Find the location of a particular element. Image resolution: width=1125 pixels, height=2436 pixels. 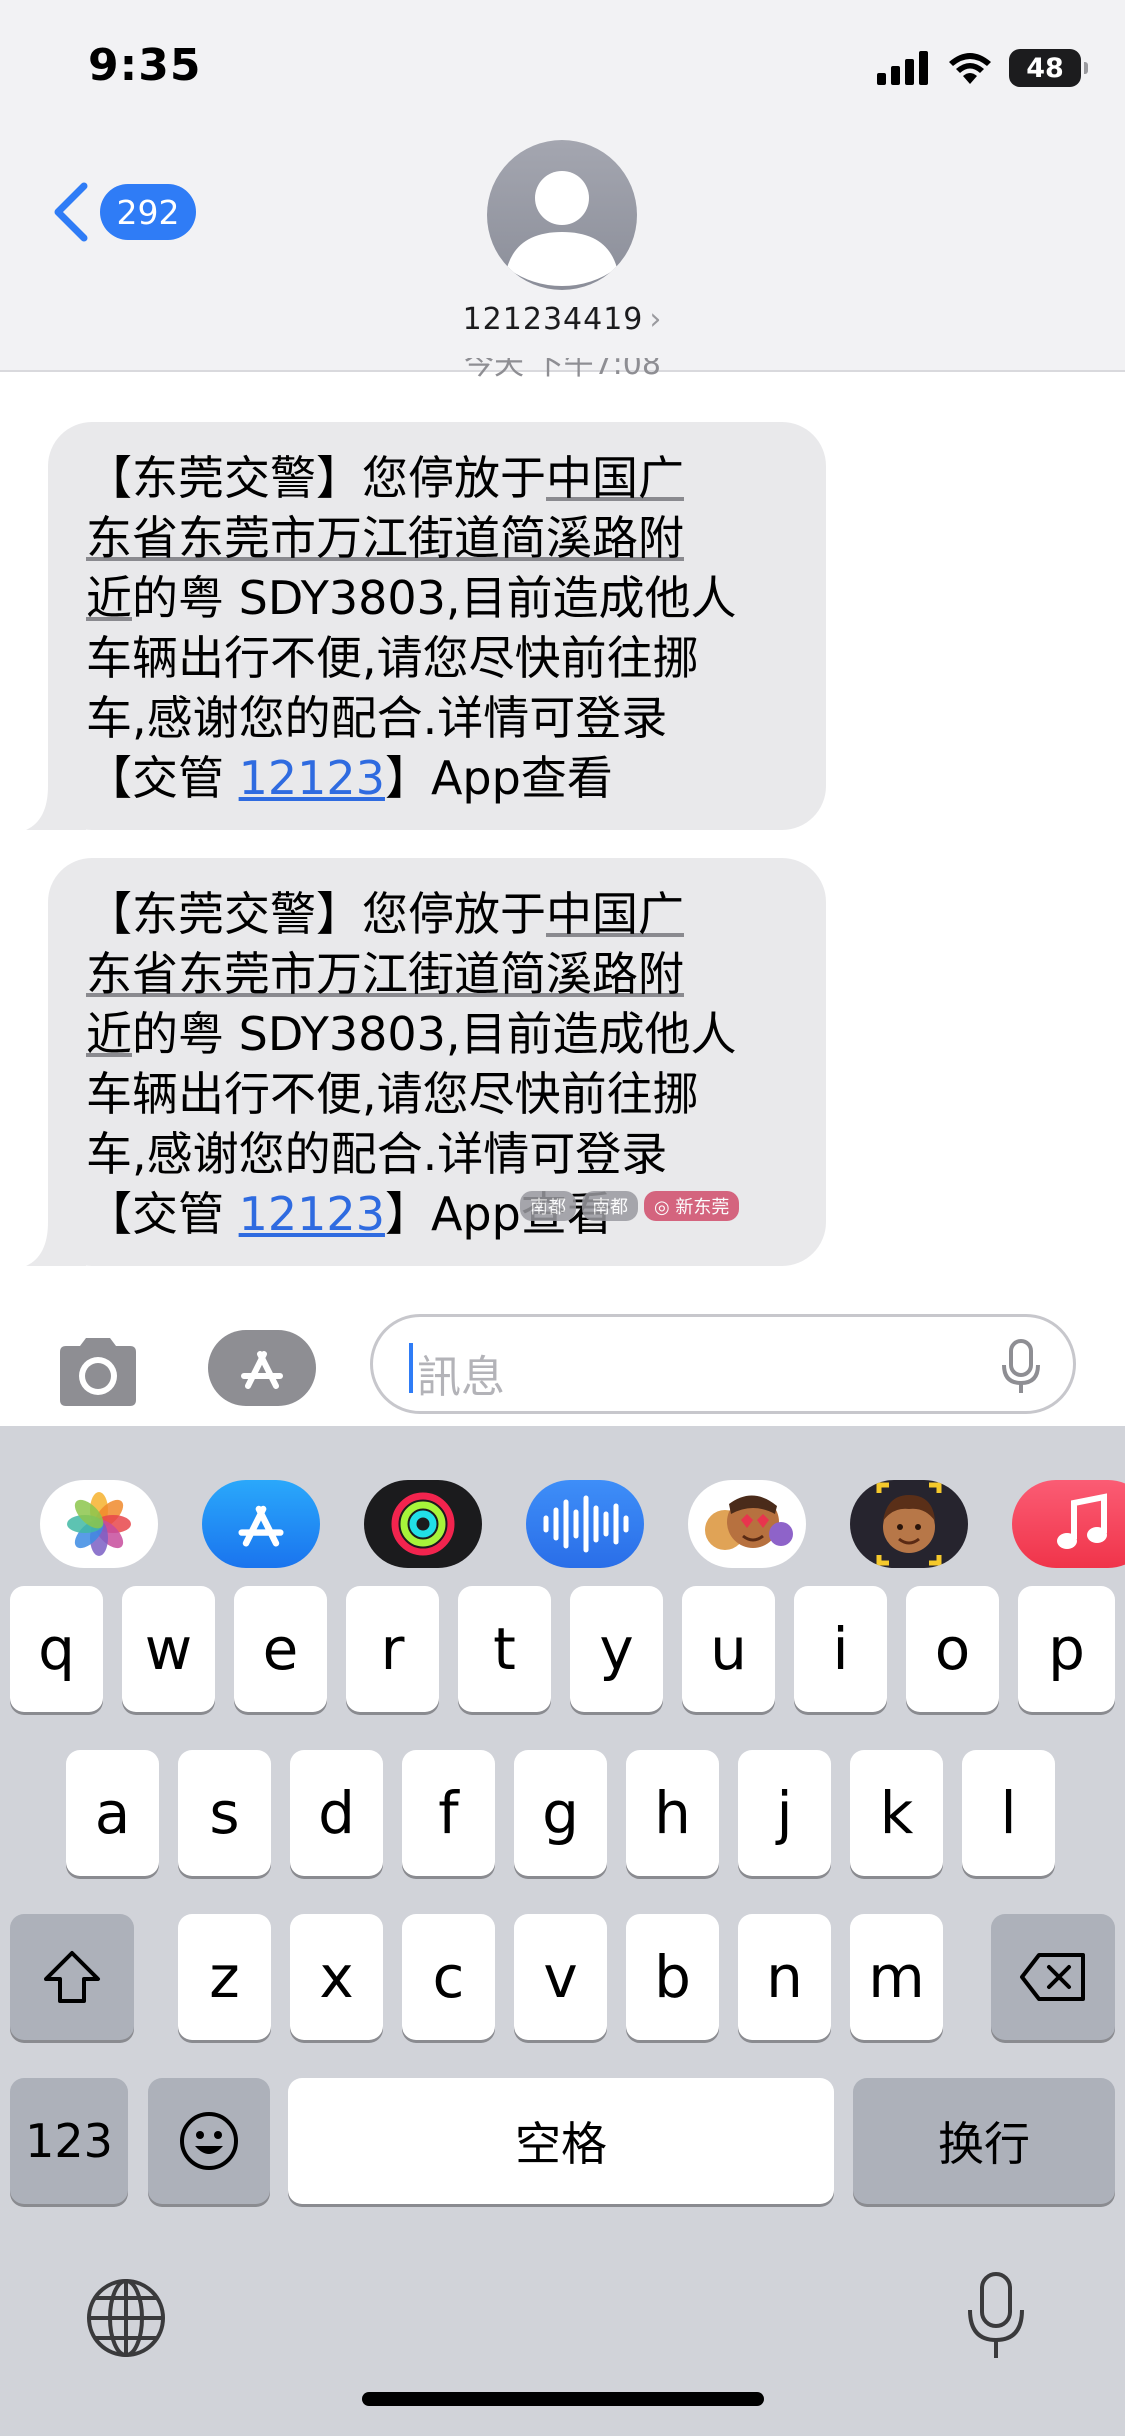

message-input: 訊息 is located at coordinates (723, 1364).